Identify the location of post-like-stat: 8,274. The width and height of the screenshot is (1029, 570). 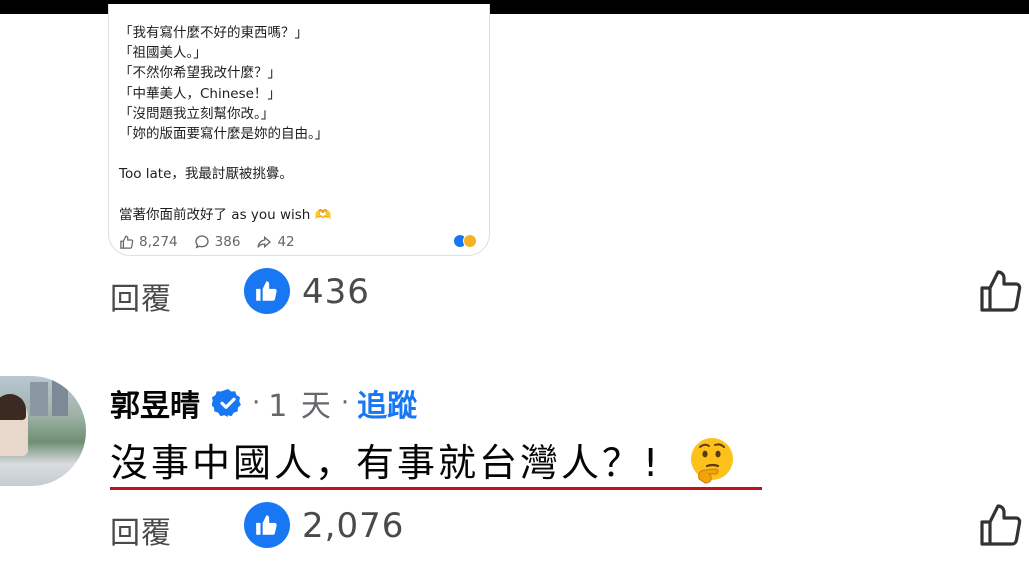
(148, 242).